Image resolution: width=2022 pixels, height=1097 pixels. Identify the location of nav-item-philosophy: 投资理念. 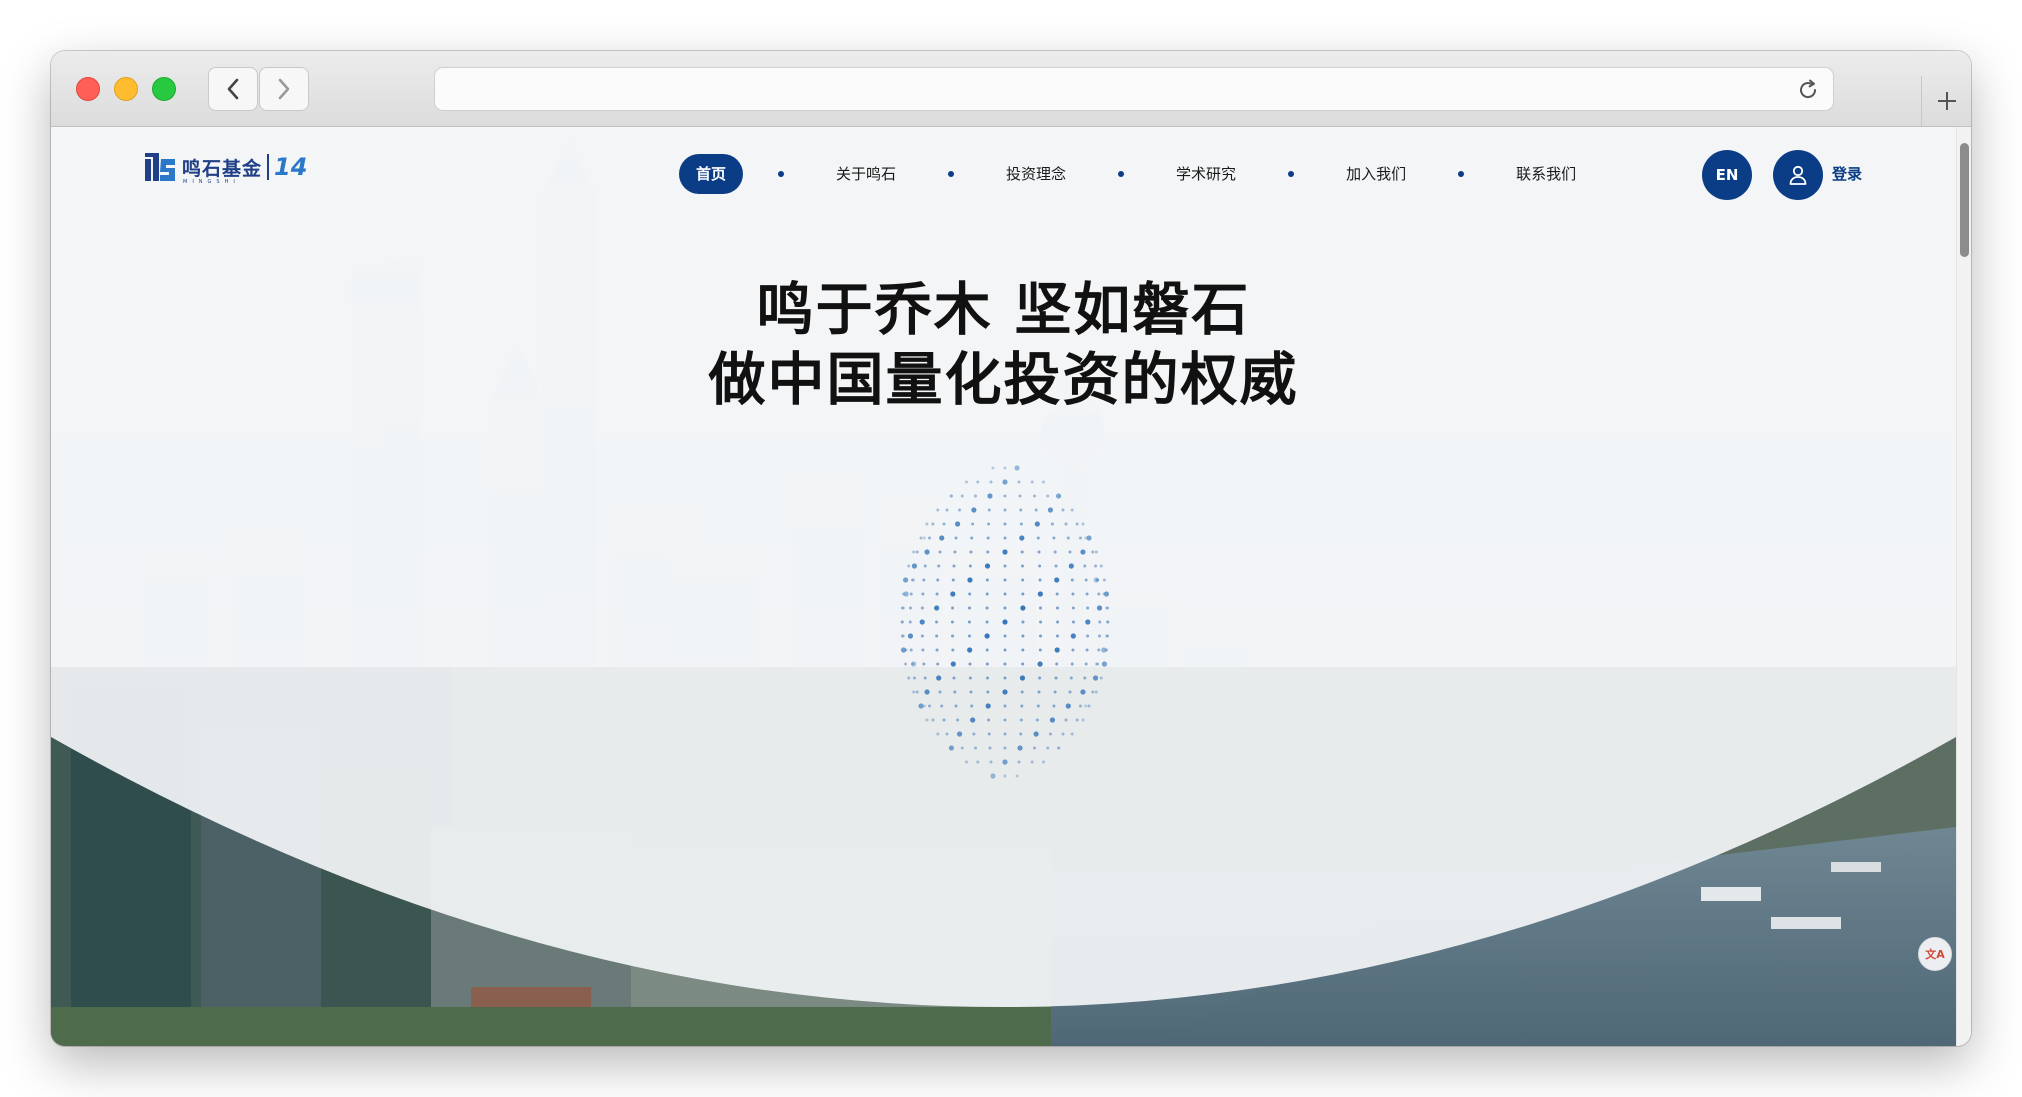
(1036, 174).